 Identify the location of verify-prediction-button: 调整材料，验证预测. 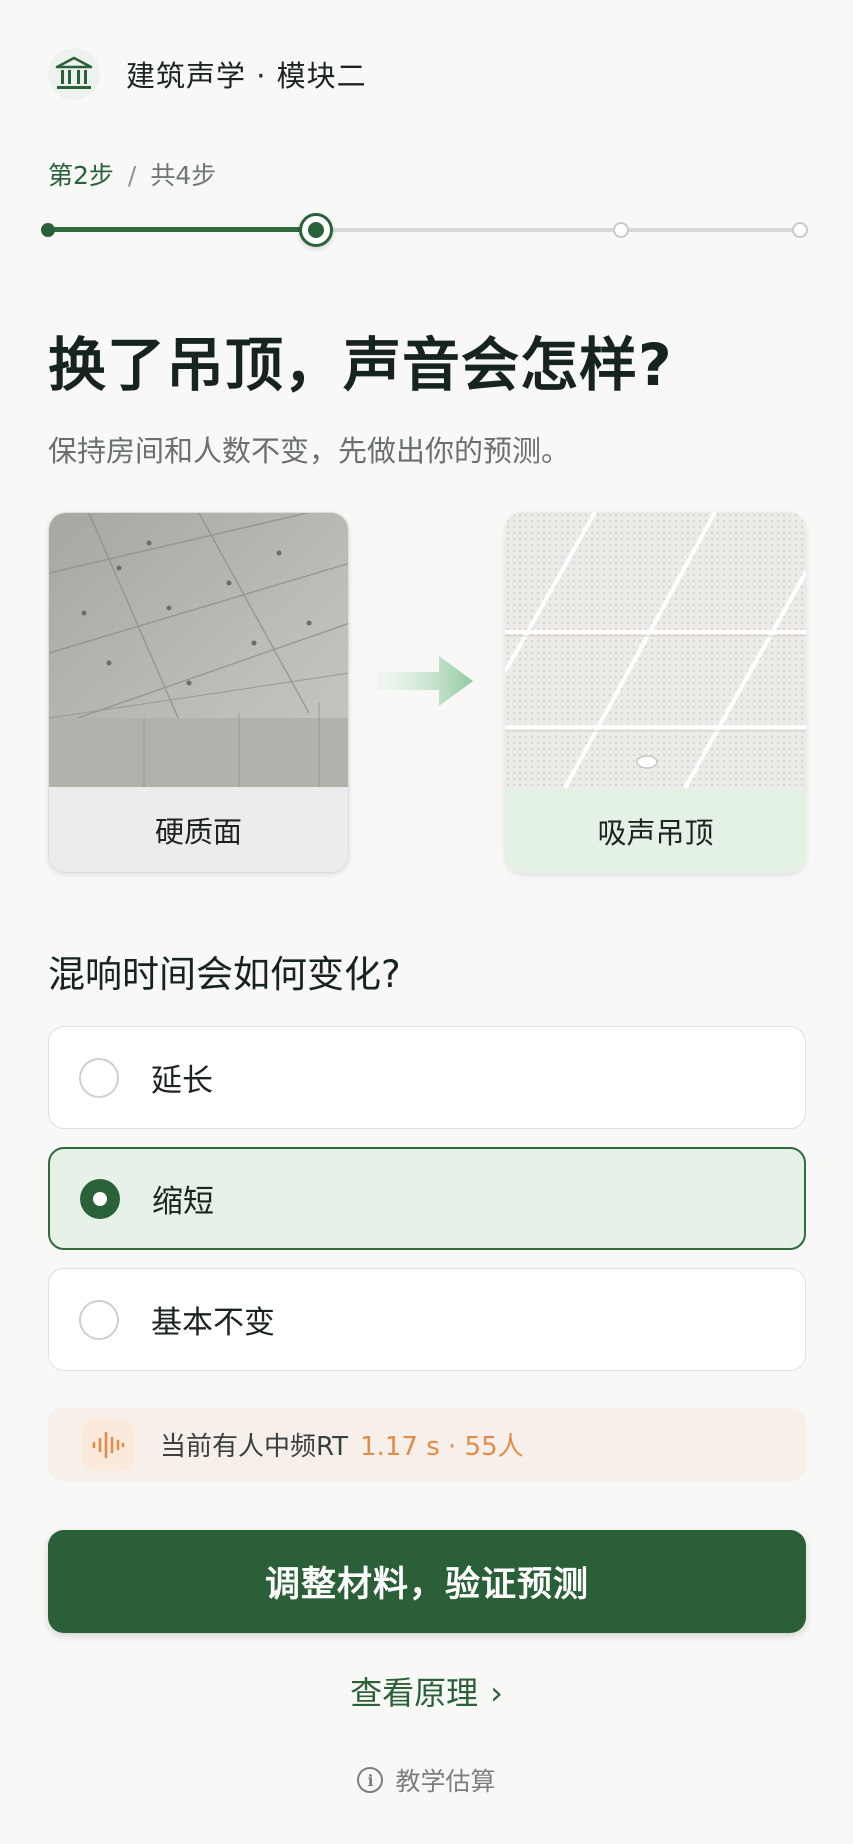
(427, 1581).